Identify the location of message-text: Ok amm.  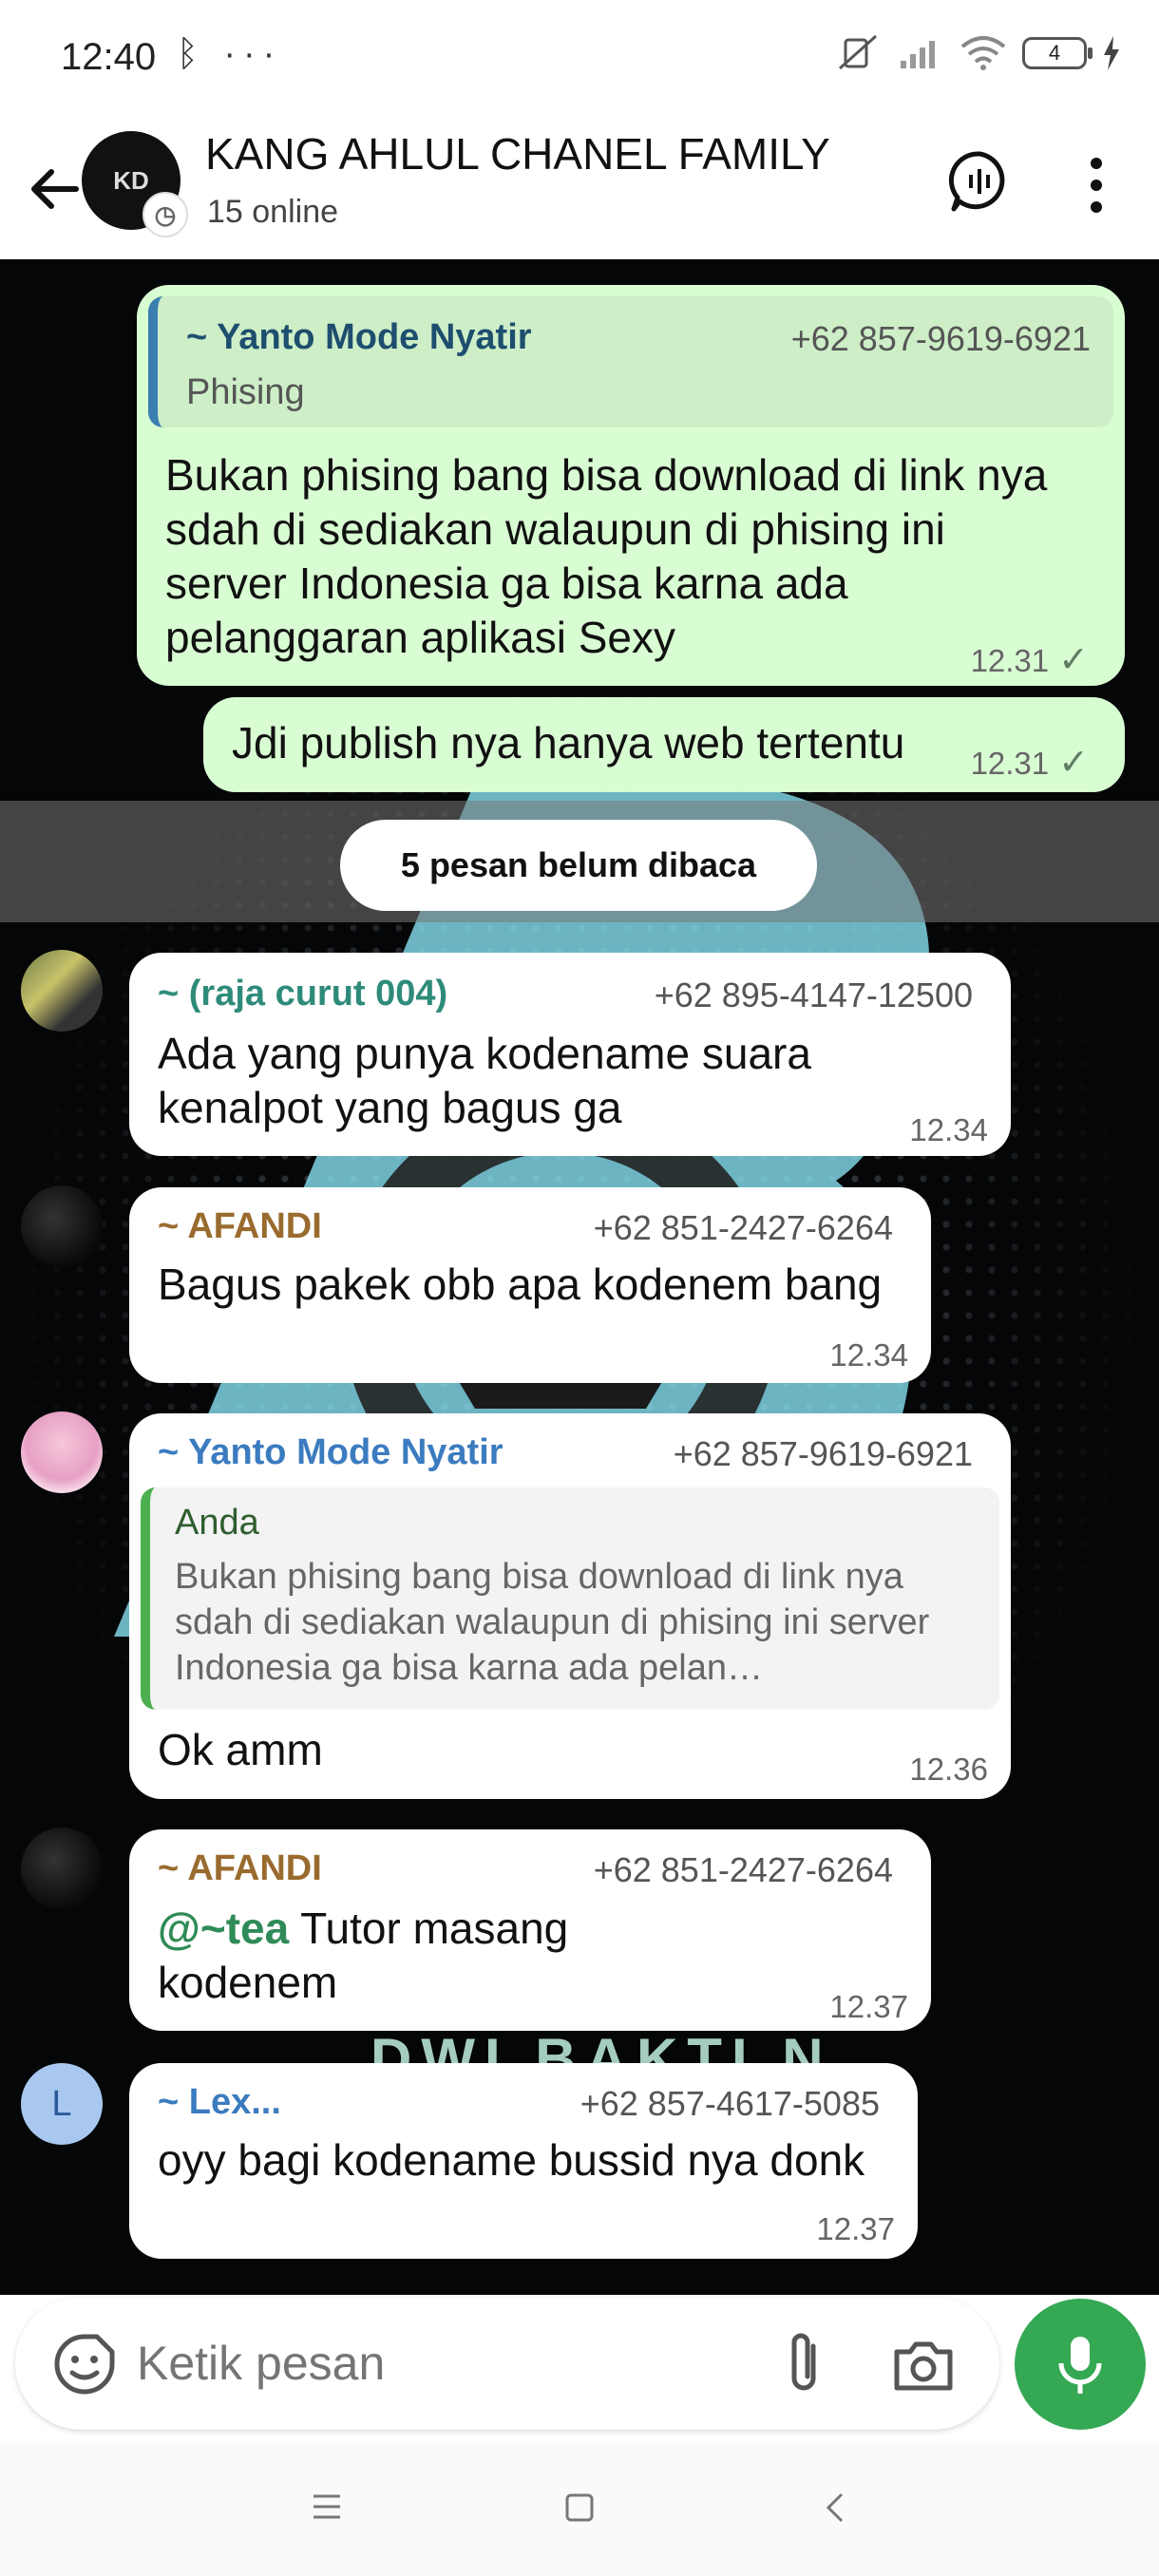
(240, 1749).